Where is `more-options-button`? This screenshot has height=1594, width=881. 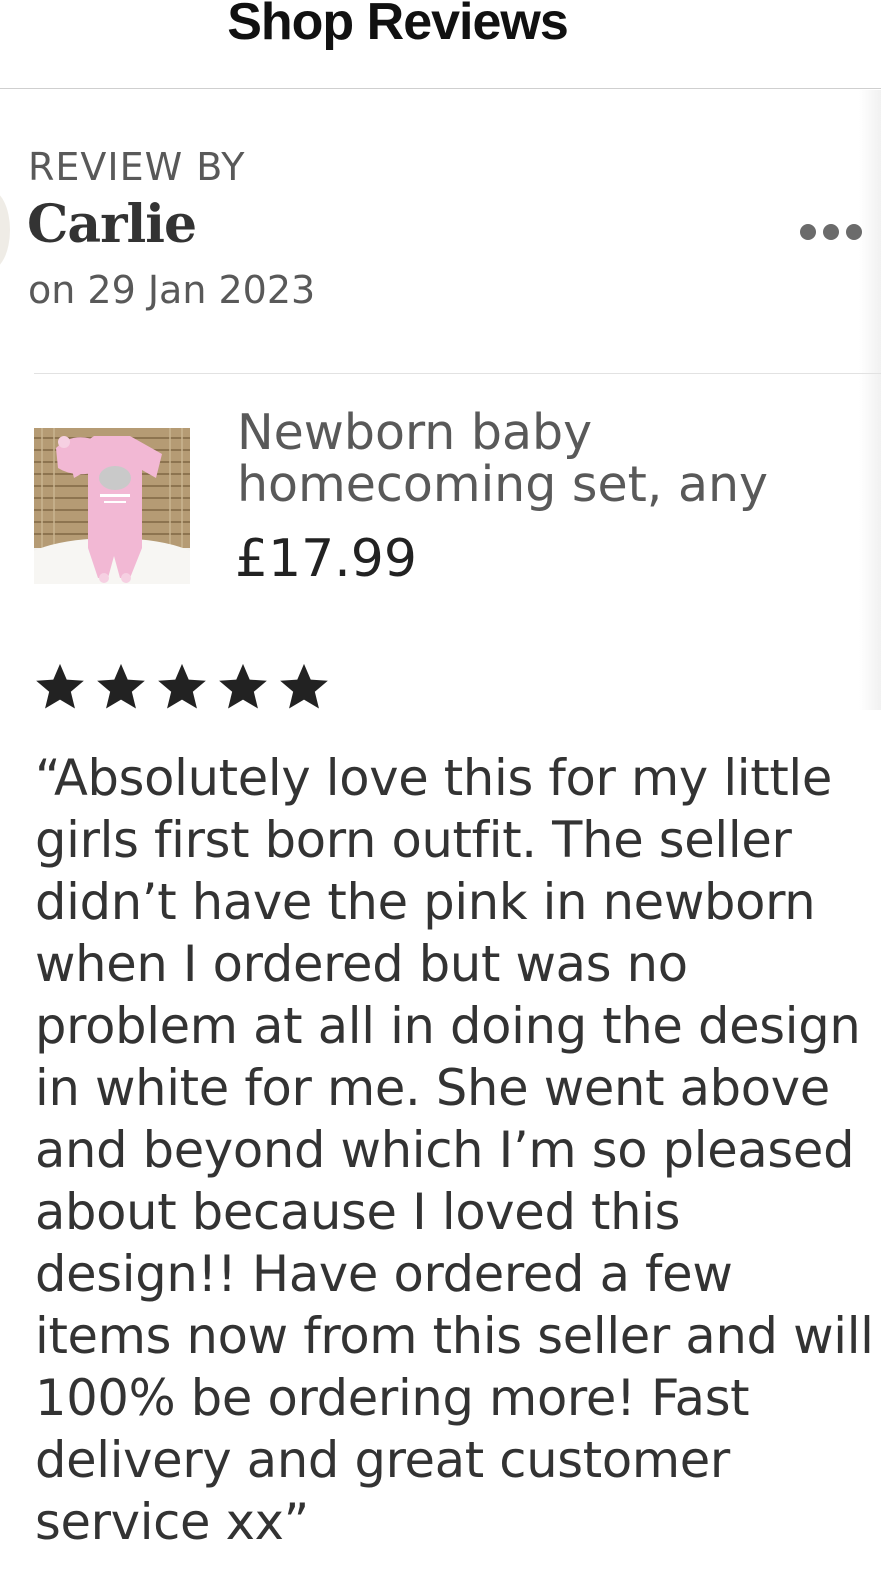
more-options-button is located at coordinates (840, 232).